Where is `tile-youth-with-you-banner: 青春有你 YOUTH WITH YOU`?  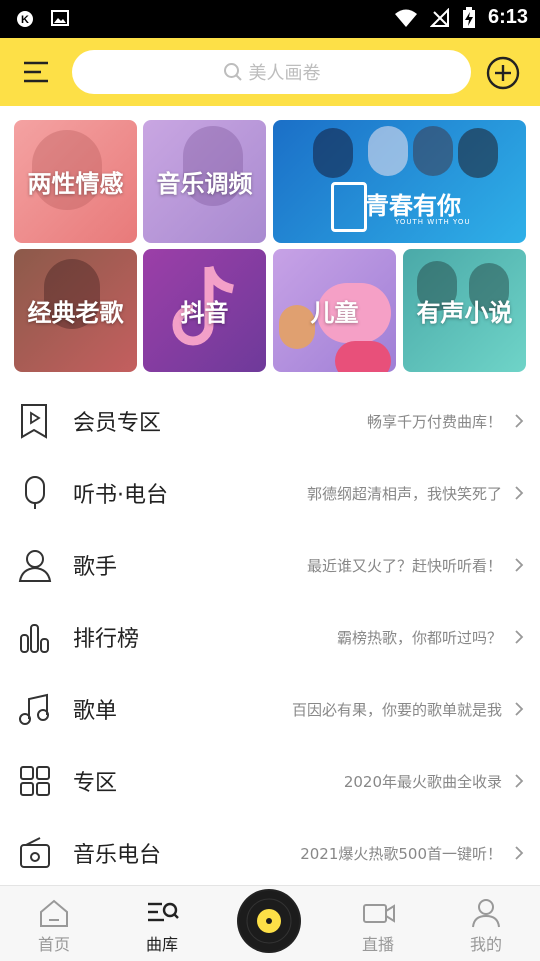
tile-youth-with-you-banner: 青春有你 YOUTH WITH YOU is located at coordinates (399, 181).